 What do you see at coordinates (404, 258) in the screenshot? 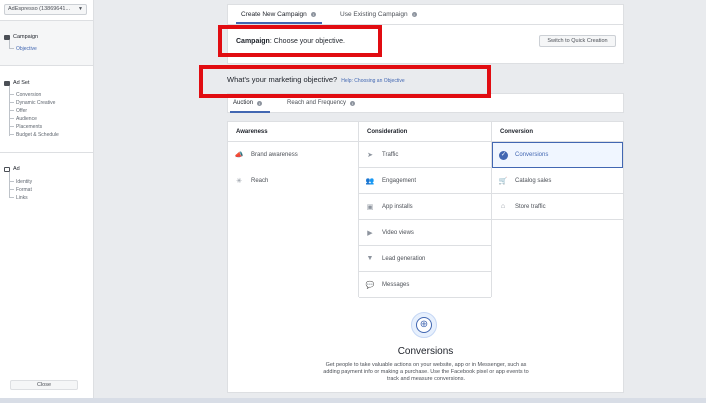
I see `option-label: Lead generation` at bounding box center [404, 258].